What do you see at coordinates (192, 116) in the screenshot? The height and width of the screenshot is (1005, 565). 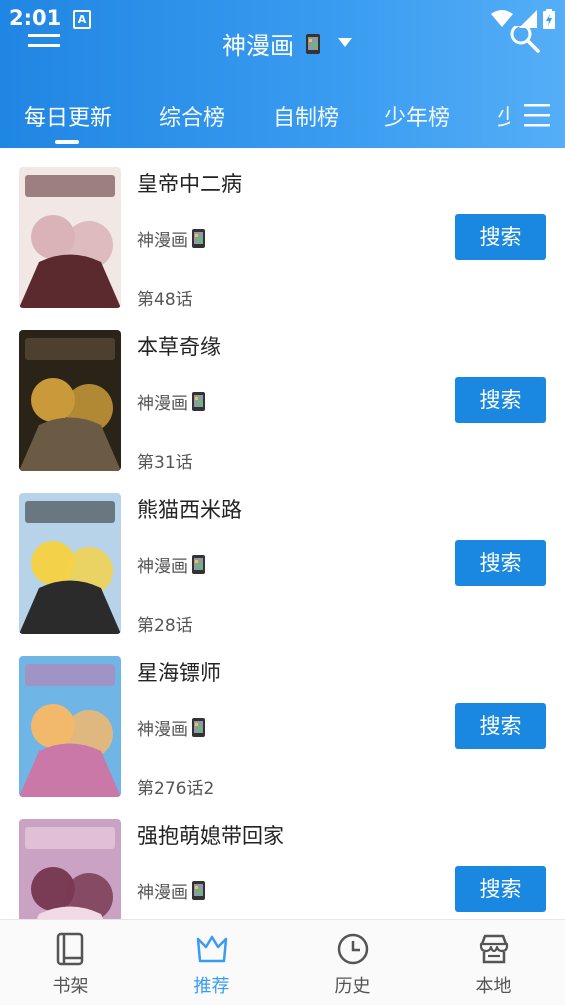 I see `tab-overall-rank: 综合榜` at bounding box center [192, 116].